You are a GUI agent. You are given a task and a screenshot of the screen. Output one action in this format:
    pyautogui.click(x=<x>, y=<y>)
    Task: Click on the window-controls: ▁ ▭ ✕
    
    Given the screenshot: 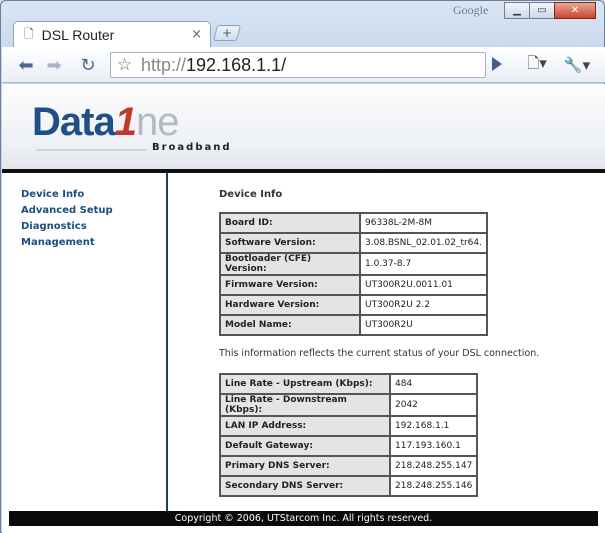 What is the action you would take?
    pyautogui.click(x=550, y=10)
    